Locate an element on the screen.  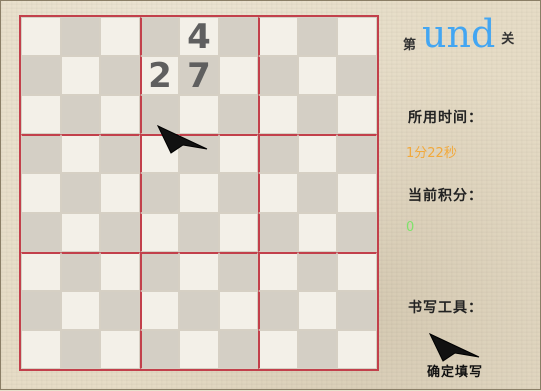
board-cell: 2 is located at coordinates (159, 75).